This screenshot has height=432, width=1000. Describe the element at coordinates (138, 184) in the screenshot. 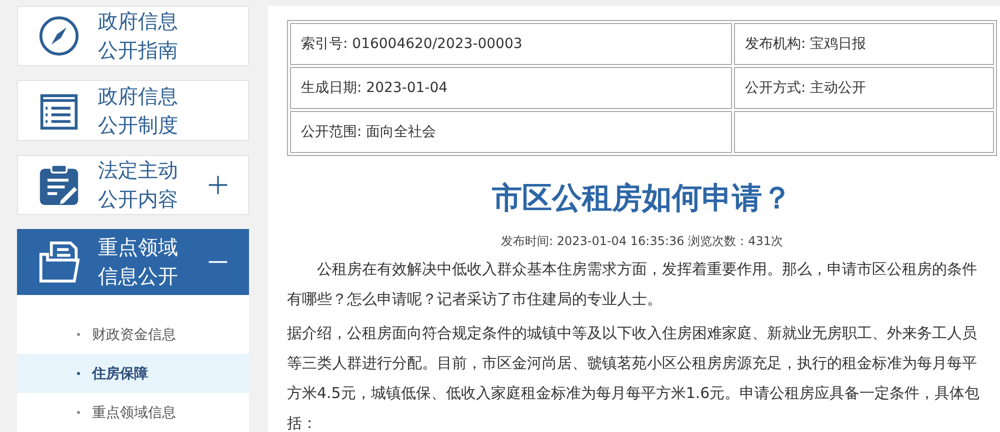

I see `sidebar-item-label: 法定主动 公开内容` at that location.